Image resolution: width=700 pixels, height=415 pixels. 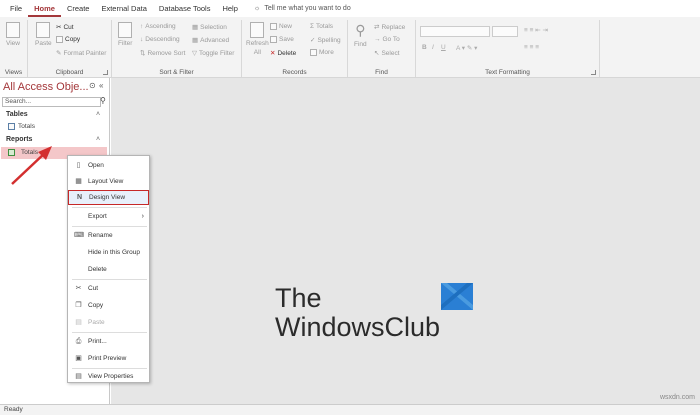 I want to click on print-preview-icon: ▣, so click(x=78, y=358).